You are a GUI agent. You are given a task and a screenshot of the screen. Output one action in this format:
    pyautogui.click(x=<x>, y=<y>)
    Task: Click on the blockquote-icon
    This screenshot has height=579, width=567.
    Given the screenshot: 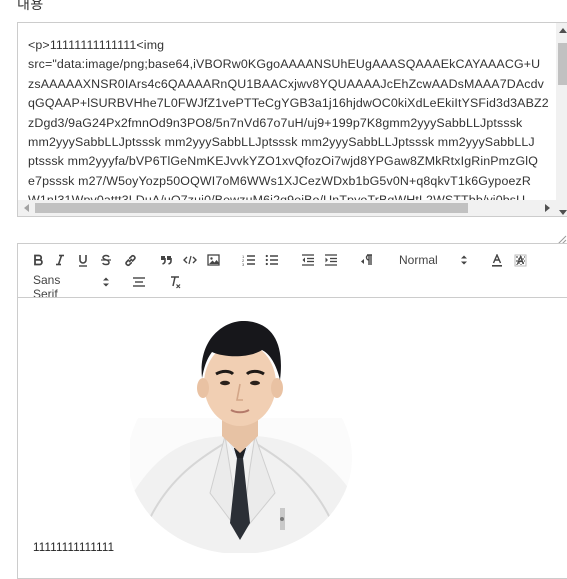 What is the action you would take?
    pyautogui.click(x=166, y=260)
    